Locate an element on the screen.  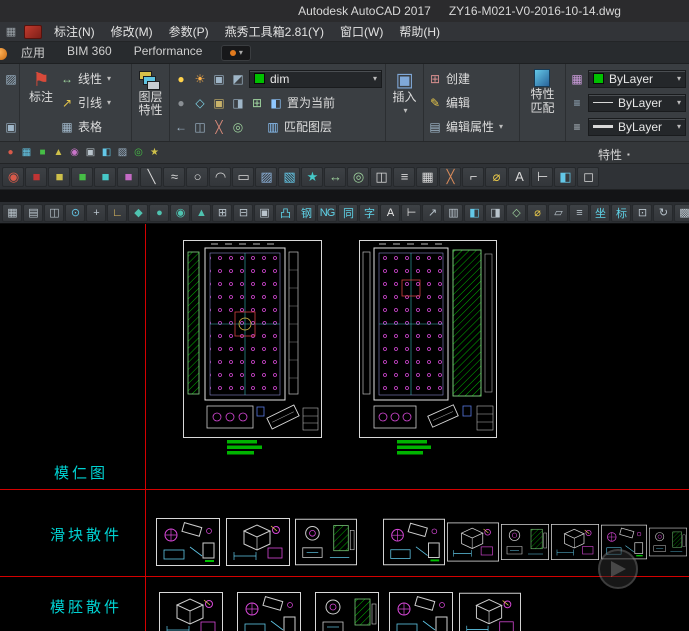
wedge-icon: ▲ is located at coordinates (201, 212).